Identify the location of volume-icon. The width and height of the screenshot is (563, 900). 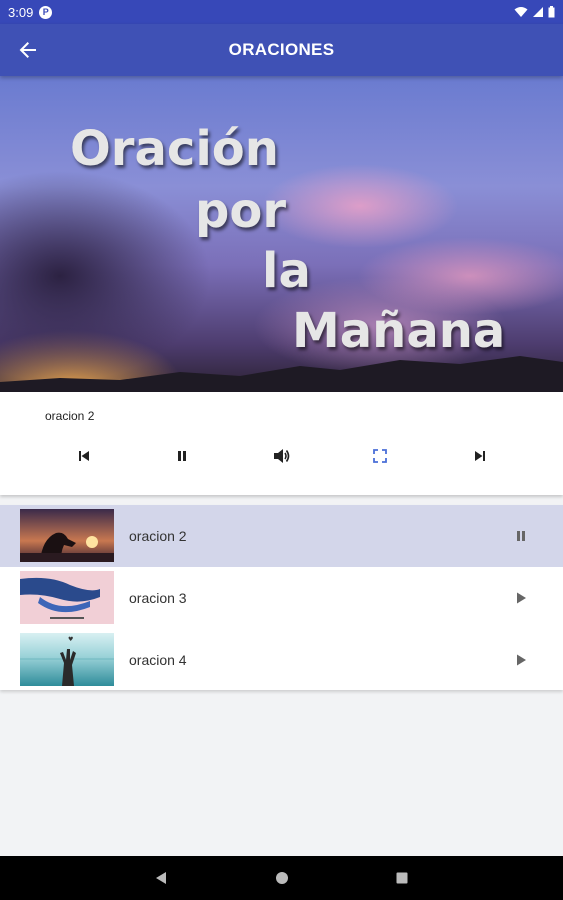
(282, 456).